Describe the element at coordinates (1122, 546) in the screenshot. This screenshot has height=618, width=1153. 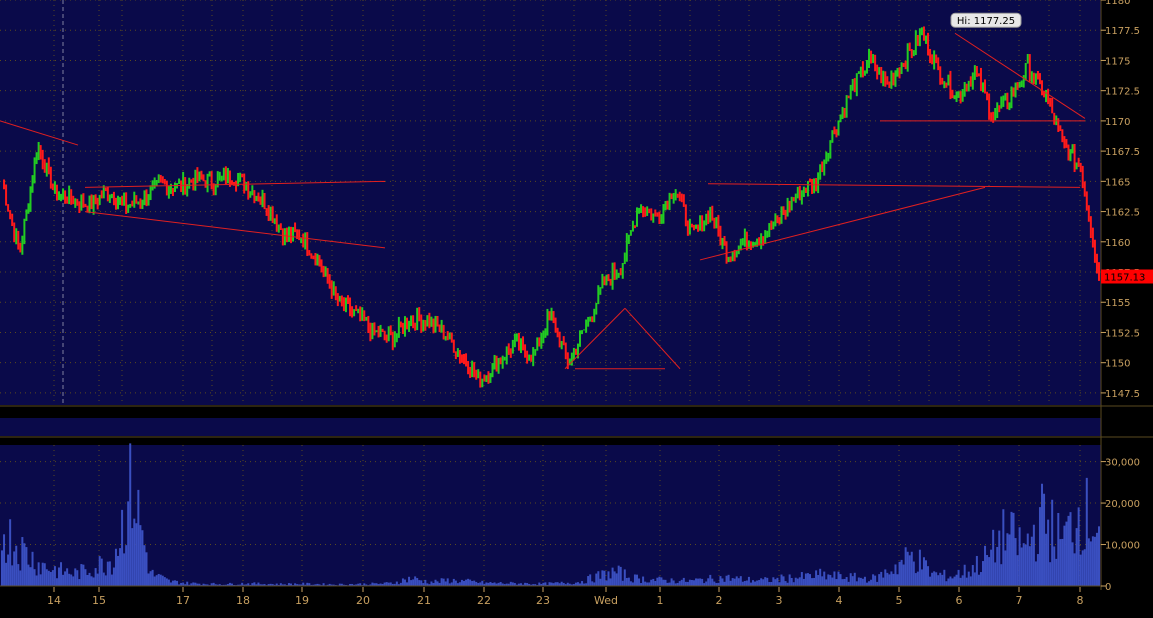
I see `volume-tick-label: 10,000` at that location.